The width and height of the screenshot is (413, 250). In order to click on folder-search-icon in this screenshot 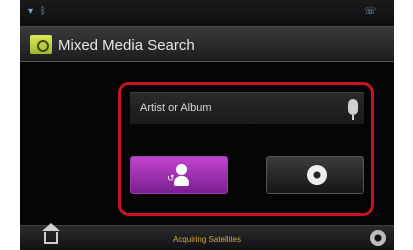, I will do `click(41, 44)`.